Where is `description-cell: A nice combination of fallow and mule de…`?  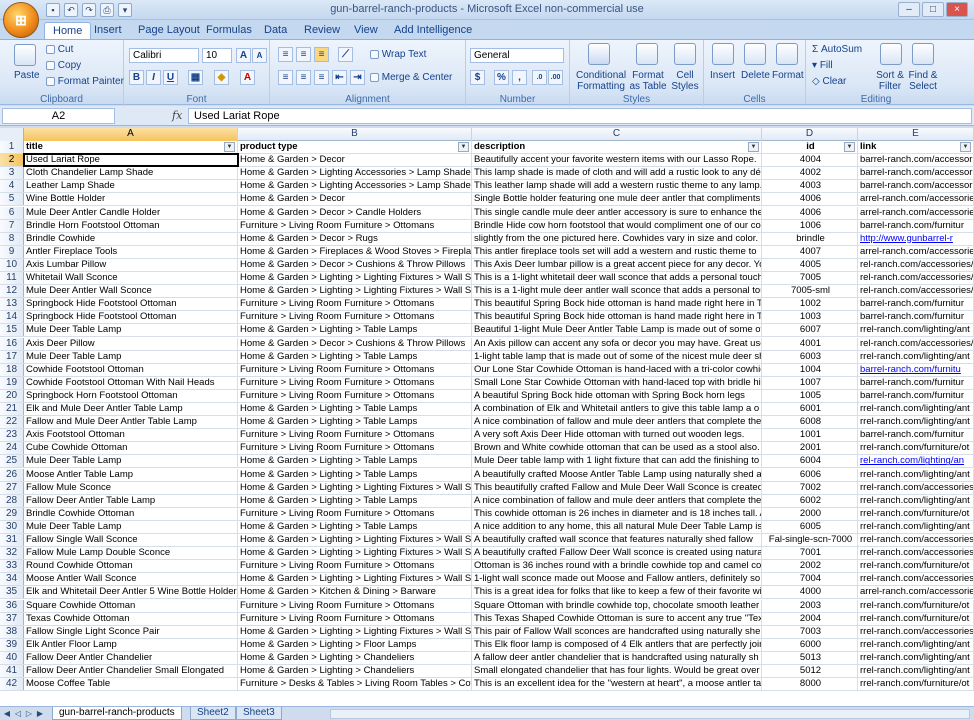 description-cell: A nice combination of fallow and mule de… is located at coordinates (617, 422).